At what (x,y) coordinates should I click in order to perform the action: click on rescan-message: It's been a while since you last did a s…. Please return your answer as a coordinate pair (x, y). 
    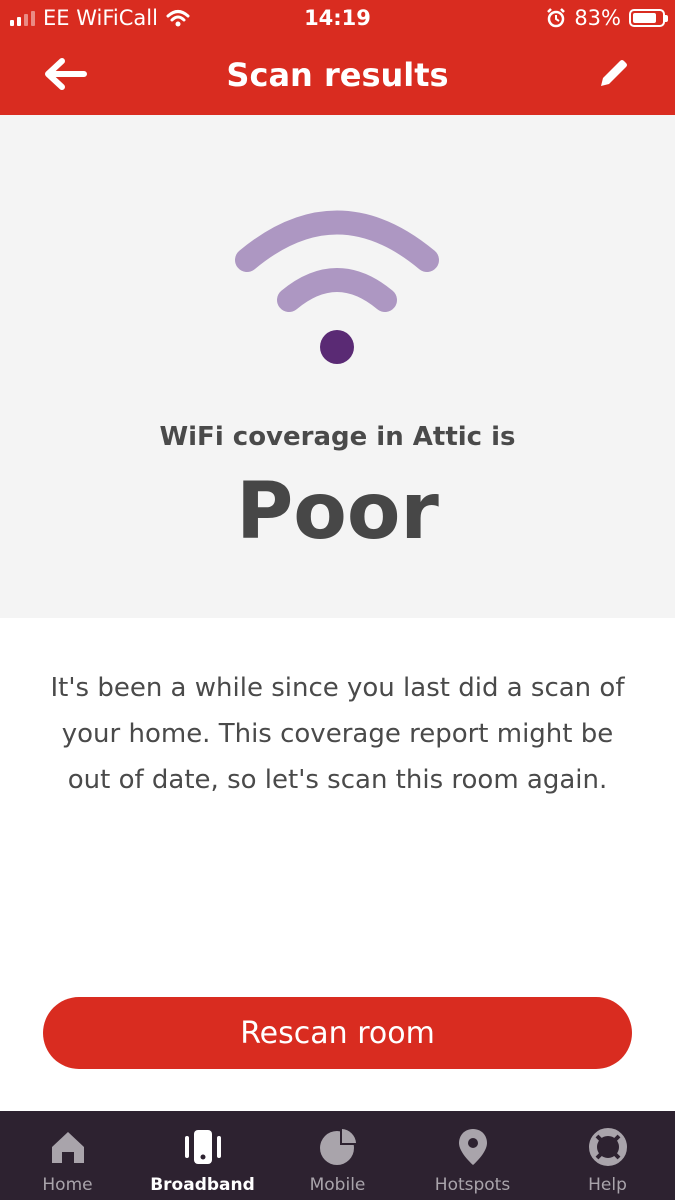
    Looking at the image, I should click on (337, 734).